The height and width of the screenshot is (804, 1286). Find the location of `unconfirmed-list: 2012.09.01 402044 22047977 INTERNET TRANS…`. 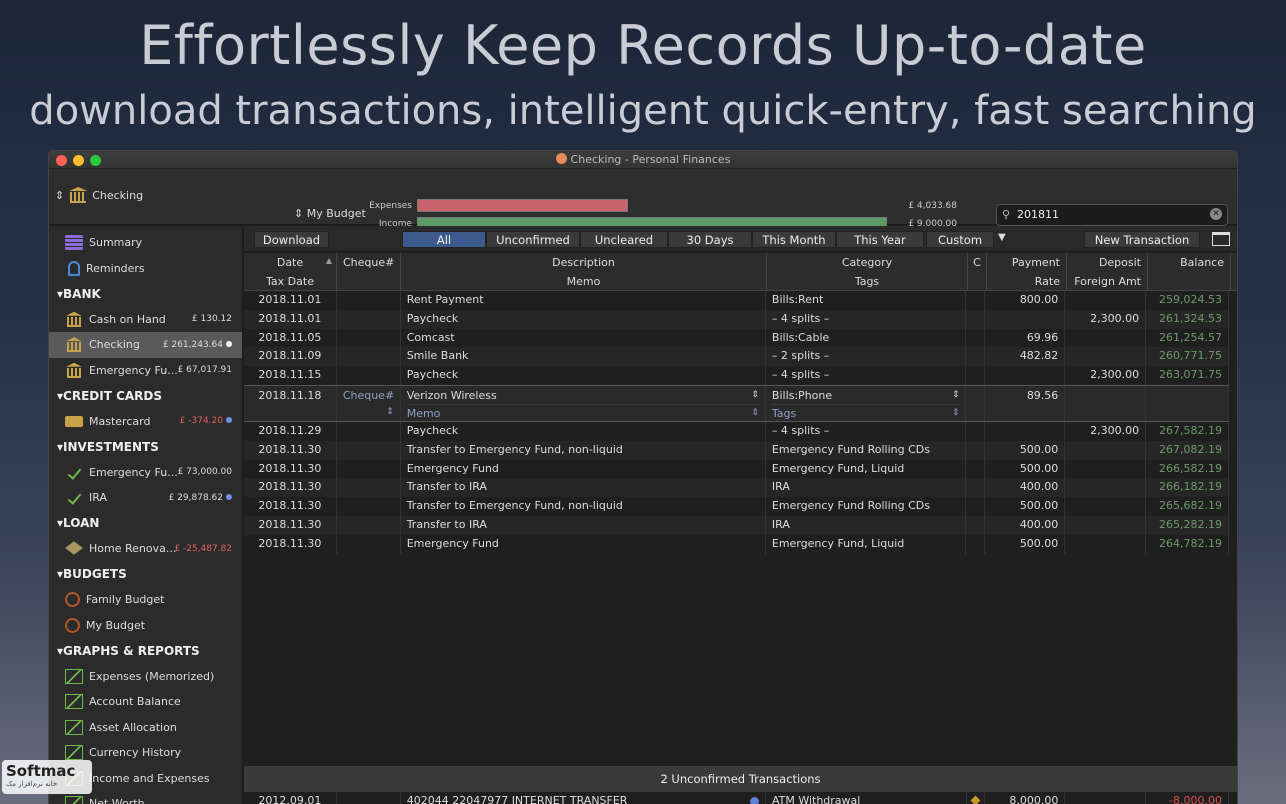

unconfirmed-list: 2012.09.01 402044 22047977 INTERNET TRANS… is located at coordinates (736, 798).